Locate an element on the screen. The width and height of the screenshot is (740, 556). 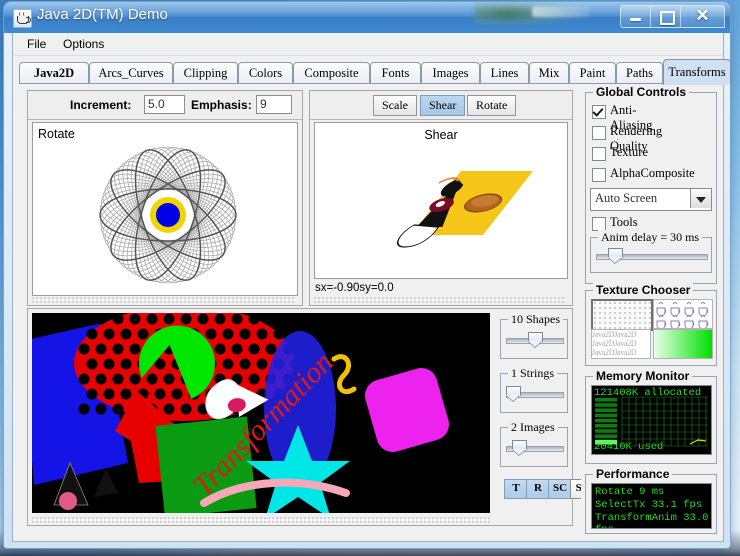
screen-select-dropdown: Auto Screen is located at coordinates (651, 199).